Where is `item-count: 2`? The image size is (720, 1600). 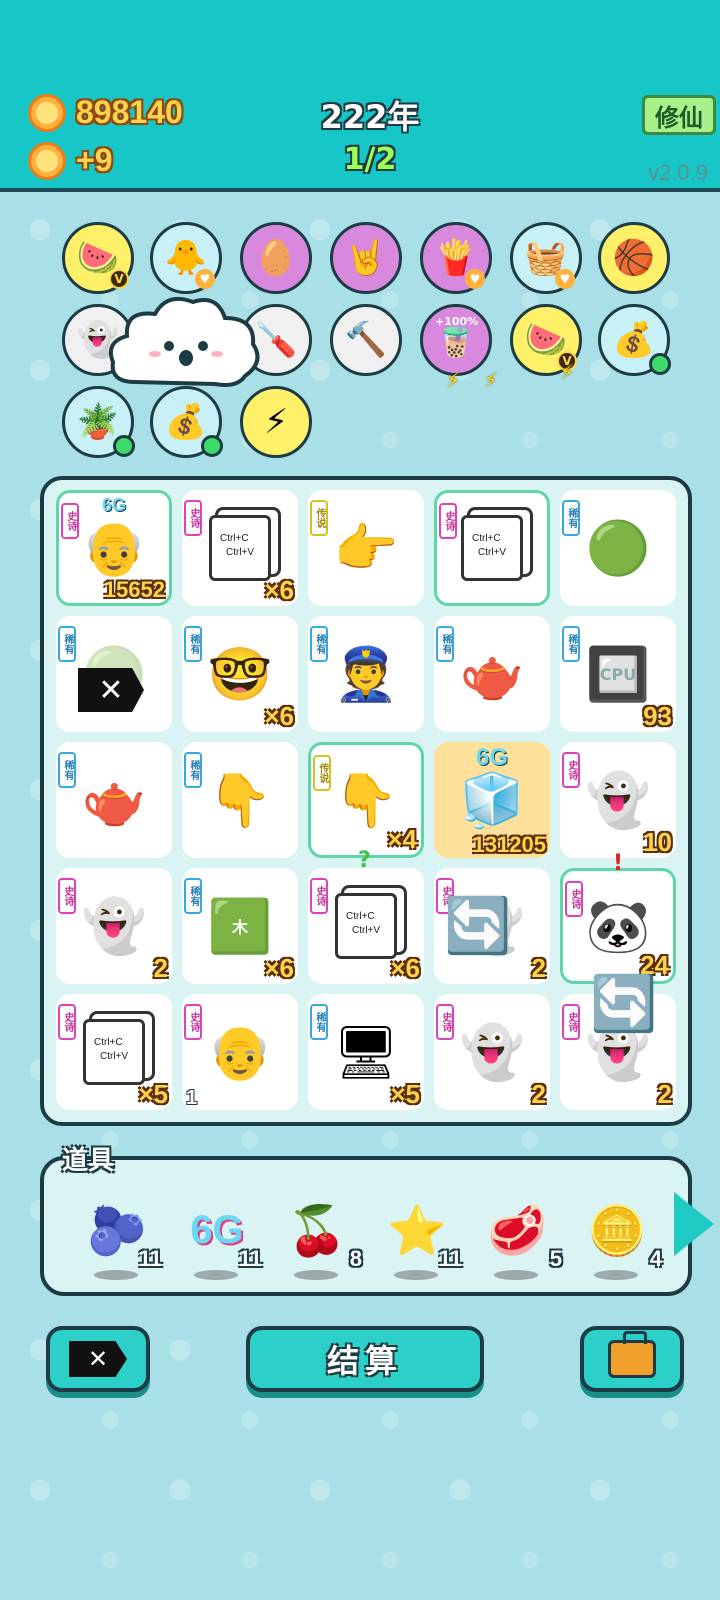
item-count: 2 is located at coordinates (538, 968).